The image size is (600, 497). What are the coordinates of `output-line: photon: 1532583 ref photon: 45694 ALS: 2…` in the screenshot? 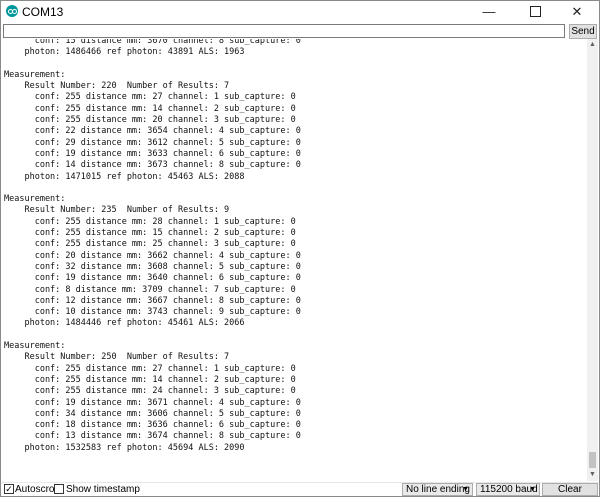 It's located at (124, 447).